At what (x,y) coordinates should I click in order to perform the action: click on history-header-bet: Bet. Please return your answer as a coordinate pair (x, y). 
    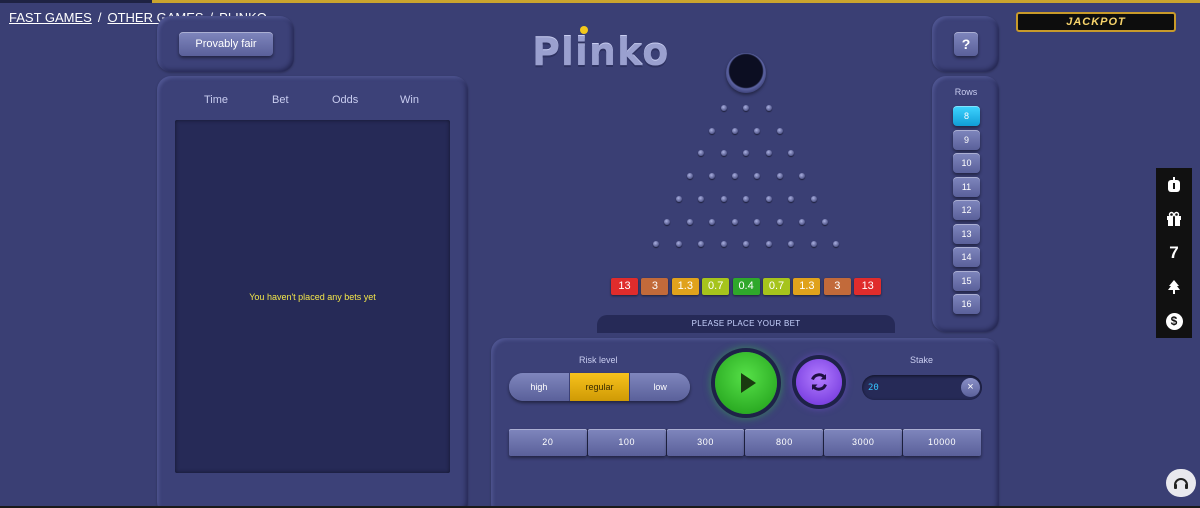
    Looking at the image, I should click on (280, 100).